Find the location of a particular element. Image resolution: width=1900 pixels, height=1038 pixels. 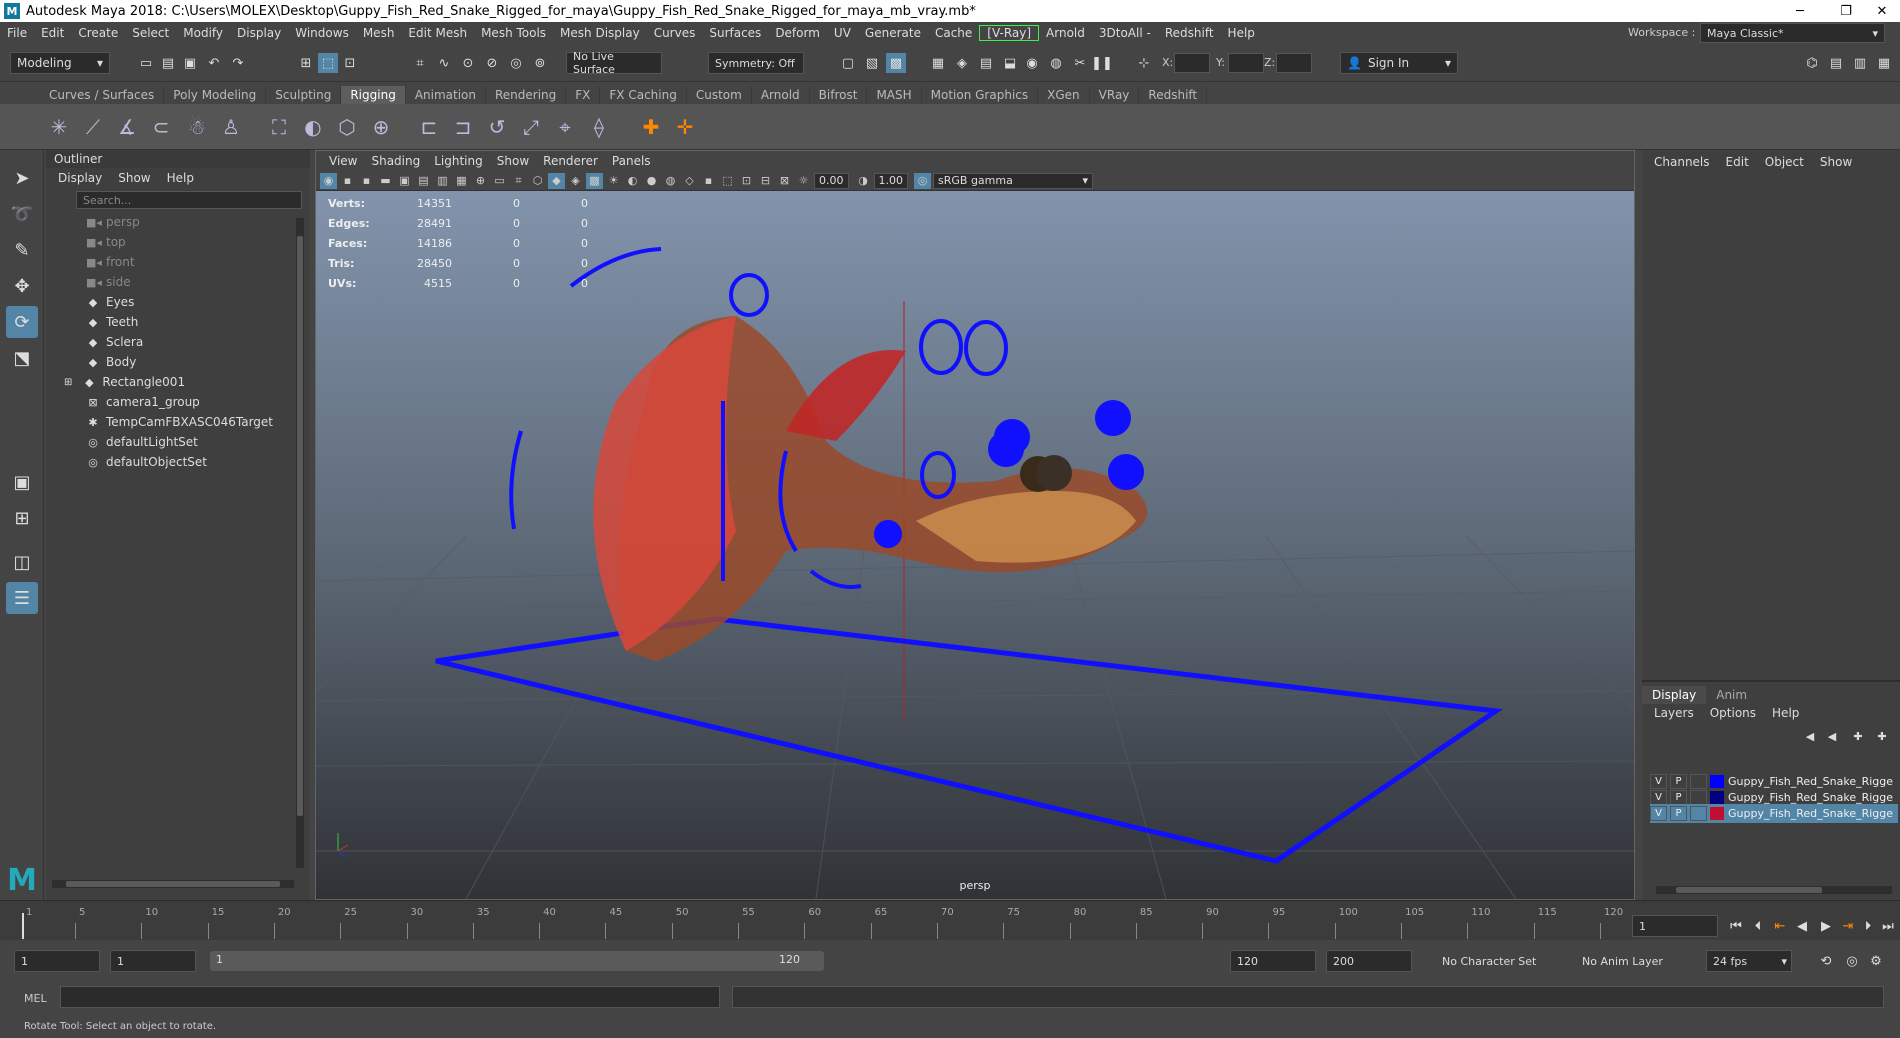

outliner-item: ⊠ camera1_group is located at coordinates (178, 402).